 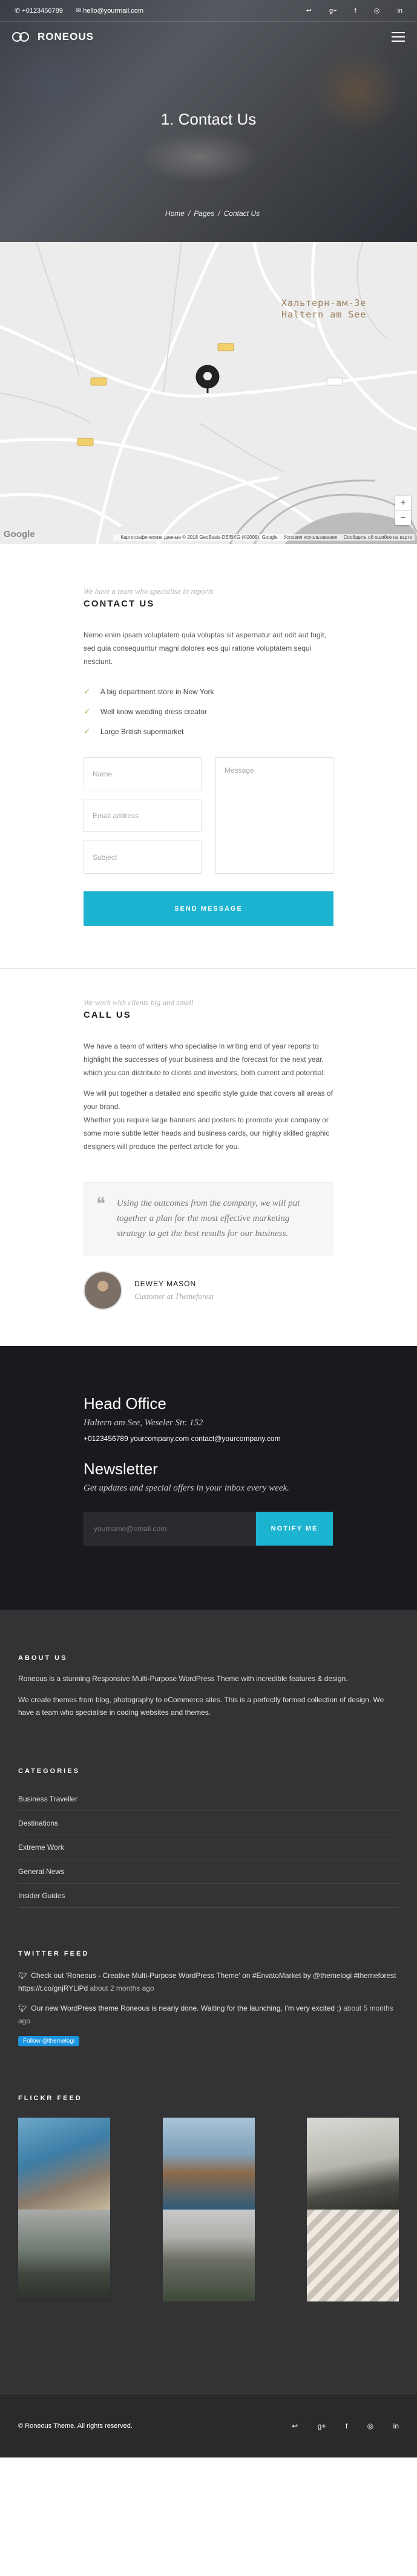 What do you see at coordinates (204, 214) in the screenshot?
I see `breadcrumb-pages: Pages` at bounding box center [204, 214].